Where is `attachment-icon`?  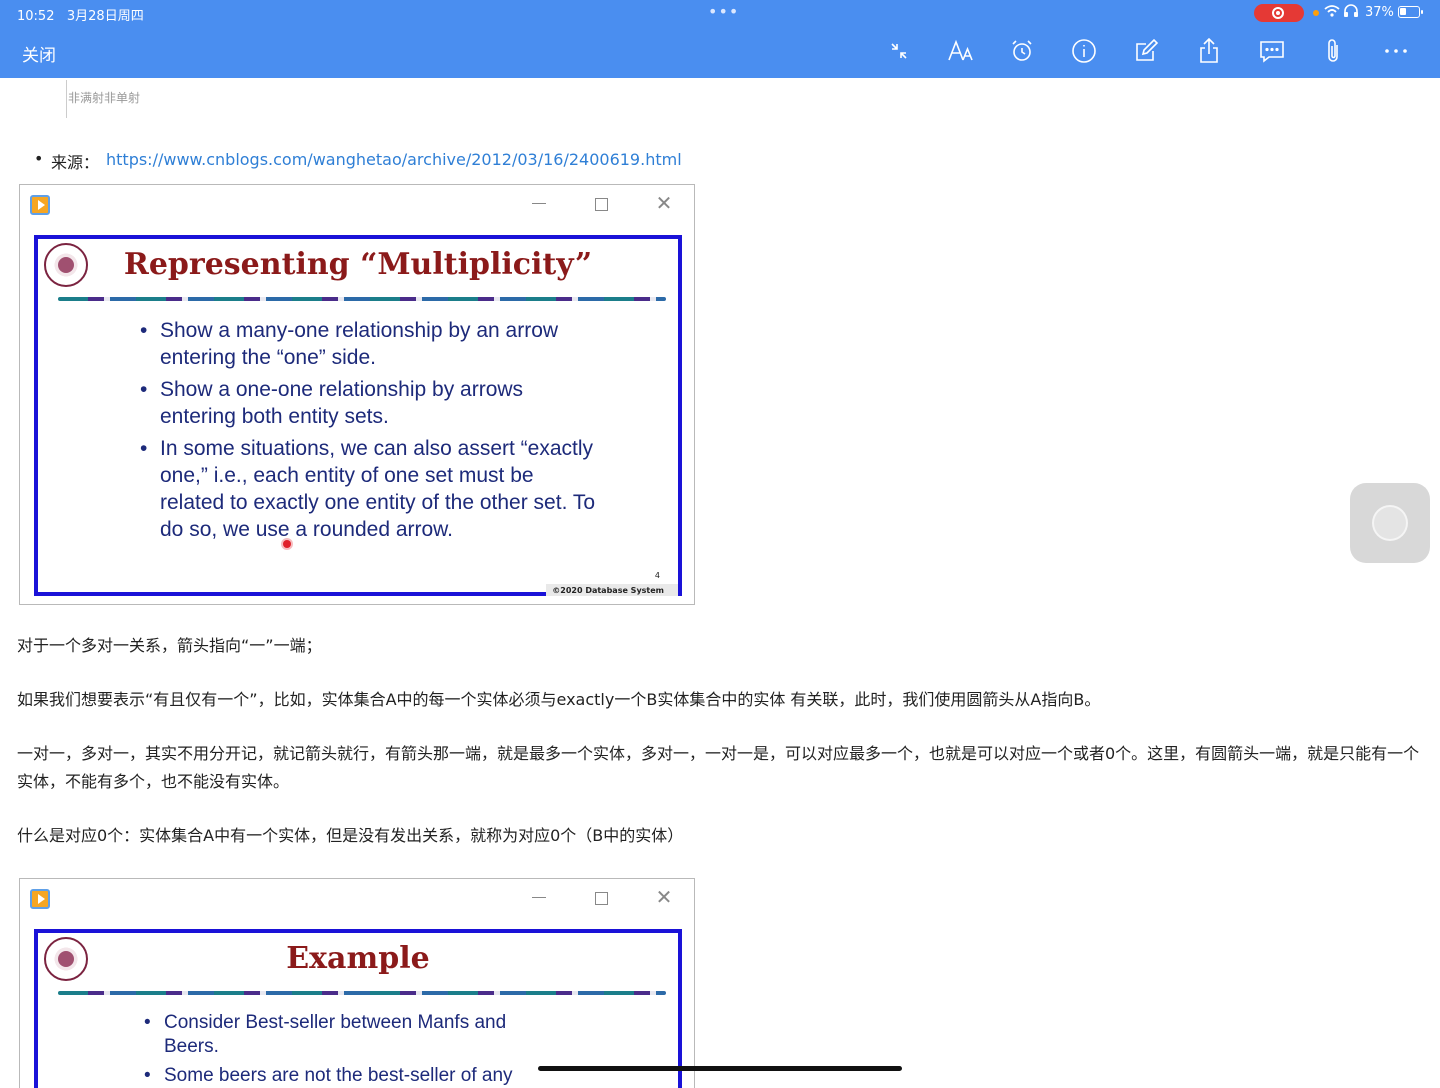 attachment-icon is located at coordinates (1333, 51).